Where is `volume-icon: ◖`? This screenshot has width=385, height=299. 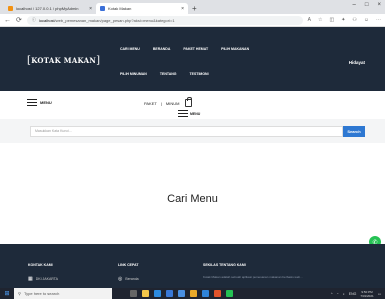 volume-icon: ◖ is located at coordinates (344, 294).